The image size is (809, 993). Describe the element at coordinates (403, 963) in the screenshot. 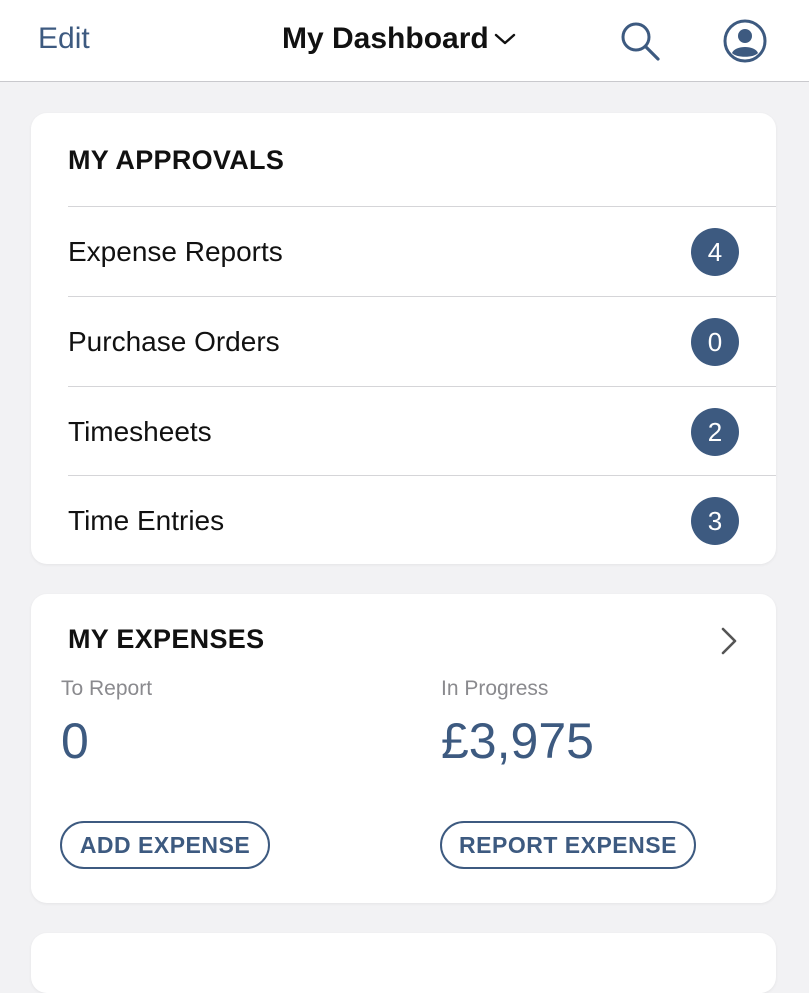

I see `next-card` at that location.